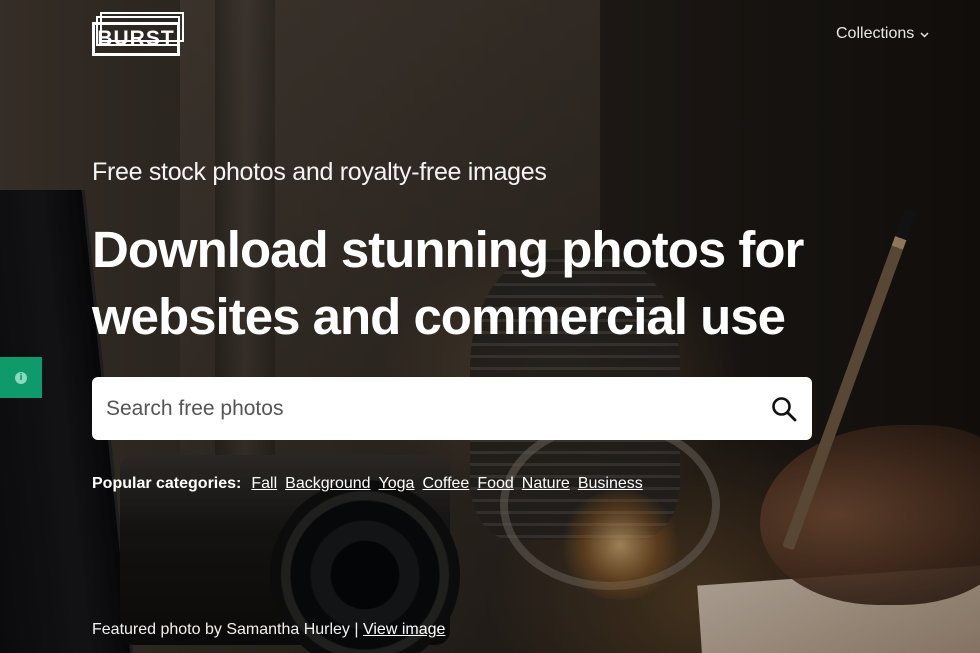 This screenshot has height=653, width=980. I want to click on search-button, so click(784, 408).